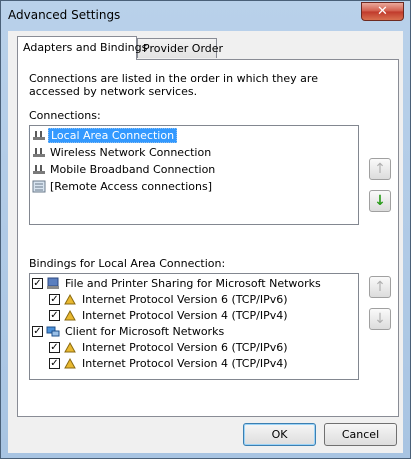  Describe the element at coordinates (82, 48) in the screenshot. I see `tab-adapters-and-bindings: Adapters and Bindings` at that location.